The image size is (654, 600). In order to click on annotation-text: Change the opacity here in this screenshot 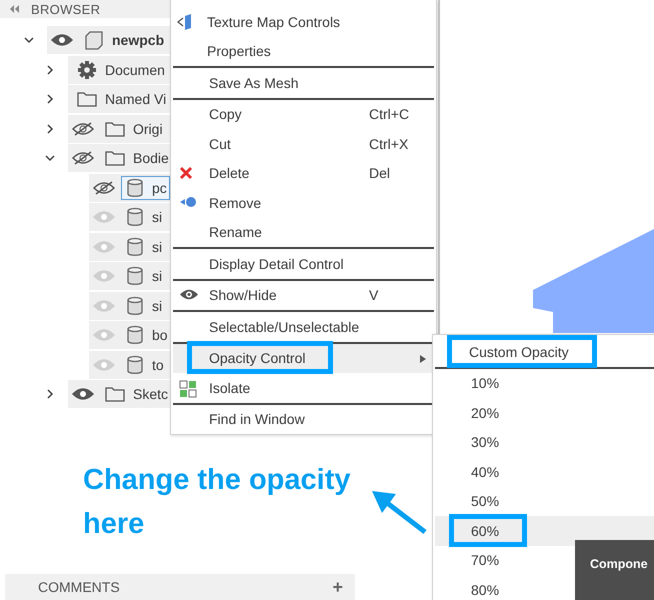, I will do `click(217, 502)`.